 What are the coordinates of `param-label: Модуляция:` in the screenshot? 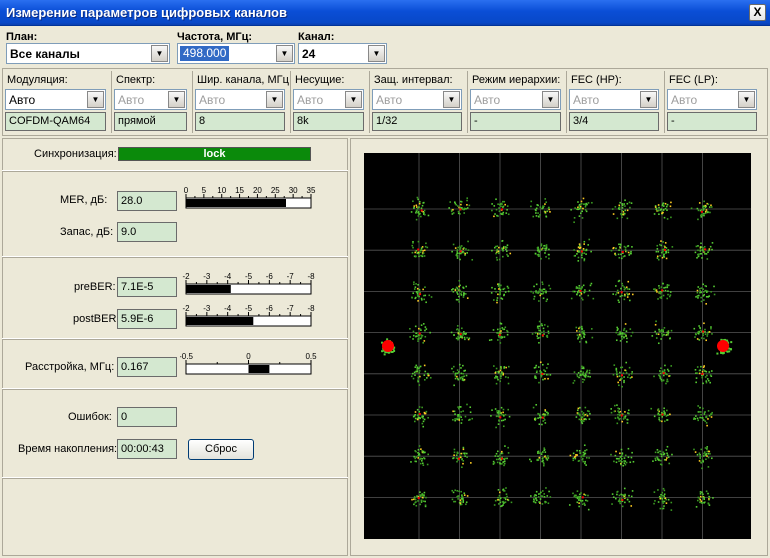 It's located at (37, 80).